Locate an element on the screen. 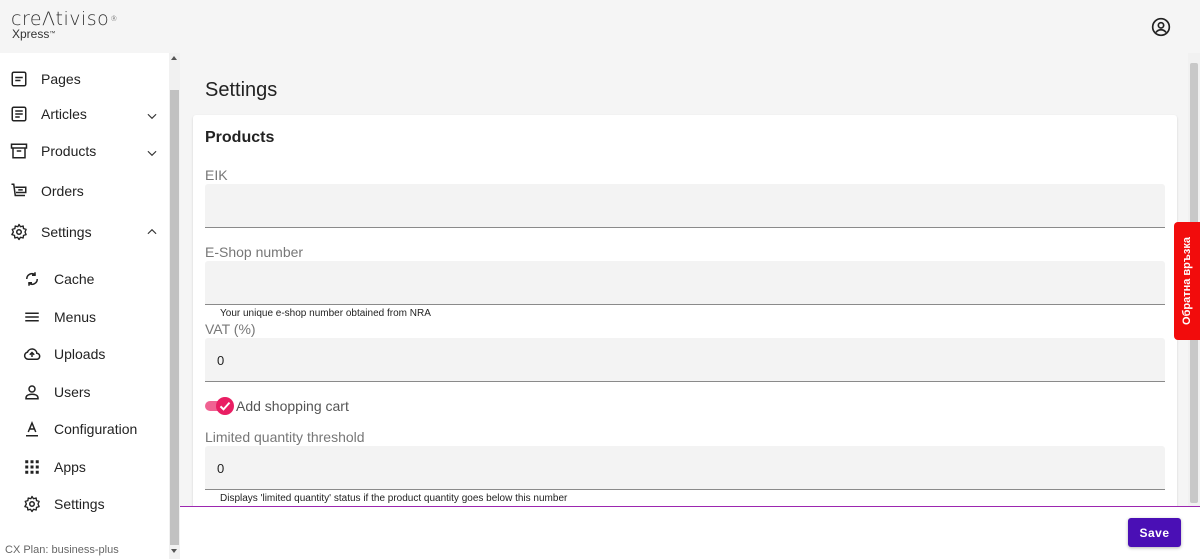 The height and width of the screenshot is (559, 1200). sidebar-subitem-uploads: Uploads is located at coordinates (84, 354).